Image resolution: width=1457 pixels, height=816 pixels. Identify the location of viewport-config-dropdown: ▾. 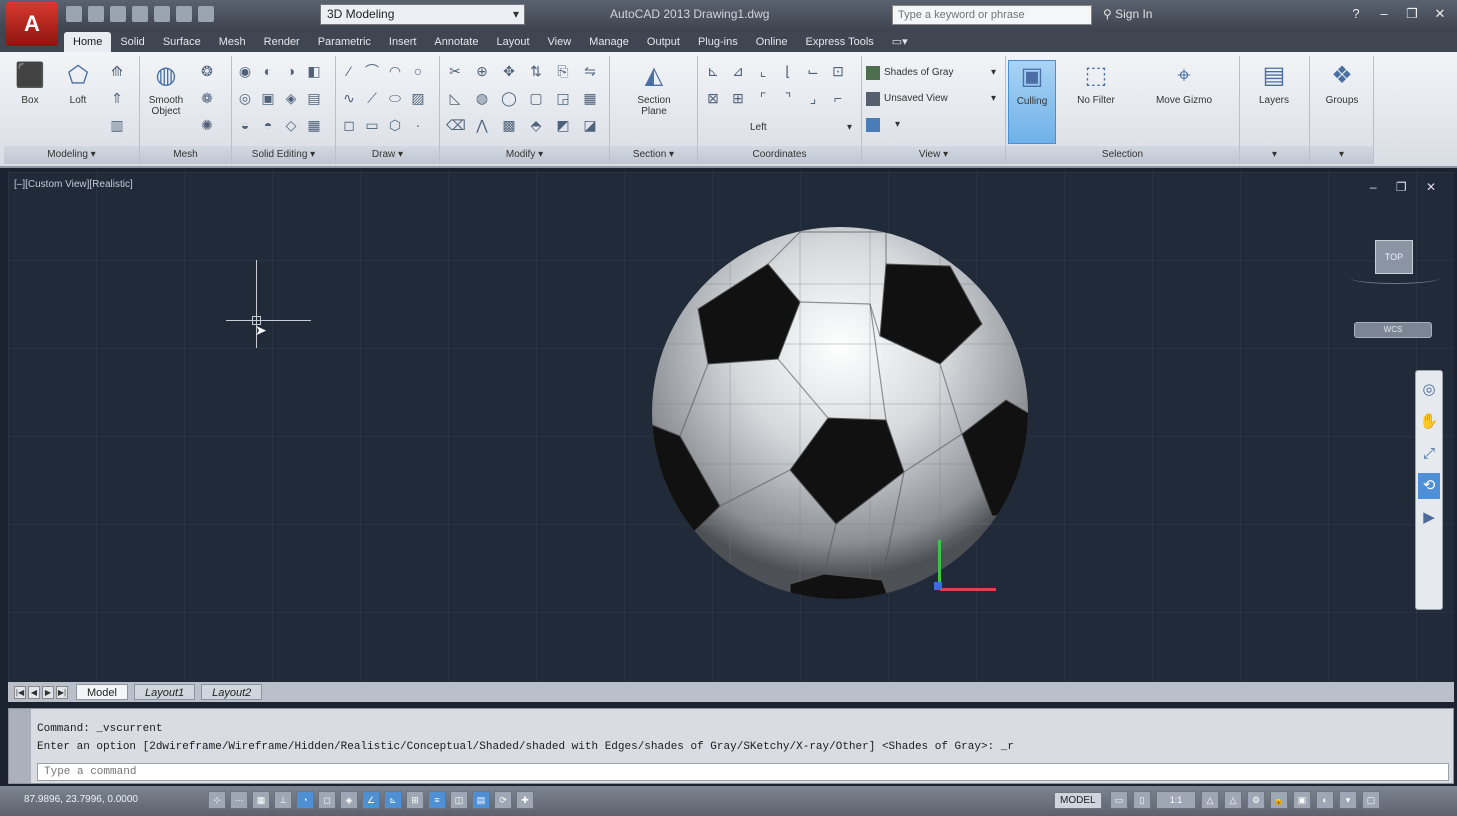
(884, 125).